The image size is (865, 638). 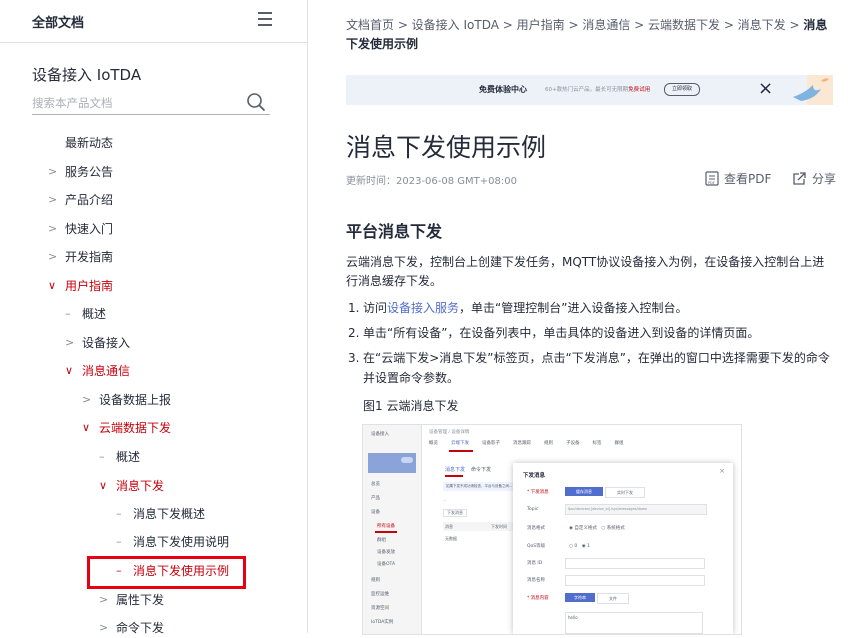 I want to click on sidebar-item: > 属性下发, so click(x=132, y=600).